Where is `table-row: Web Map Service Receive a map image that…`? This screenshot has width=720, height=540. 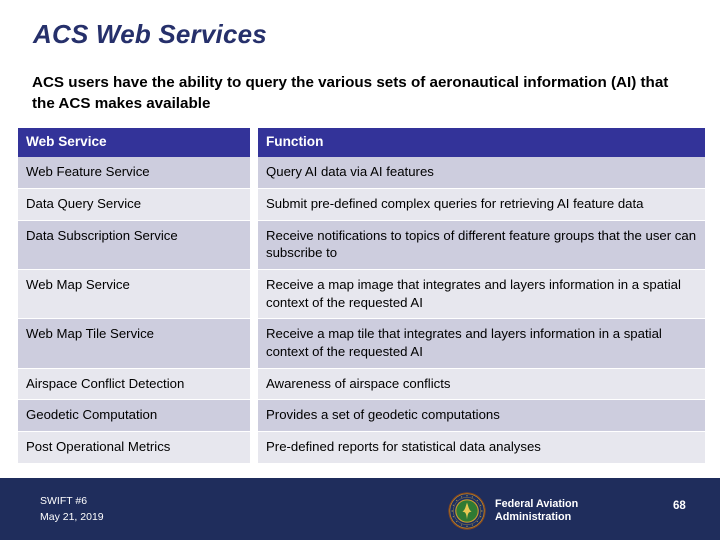 table-row: Web Map Service Receive a map image that… is located at coordinates (361, 294).